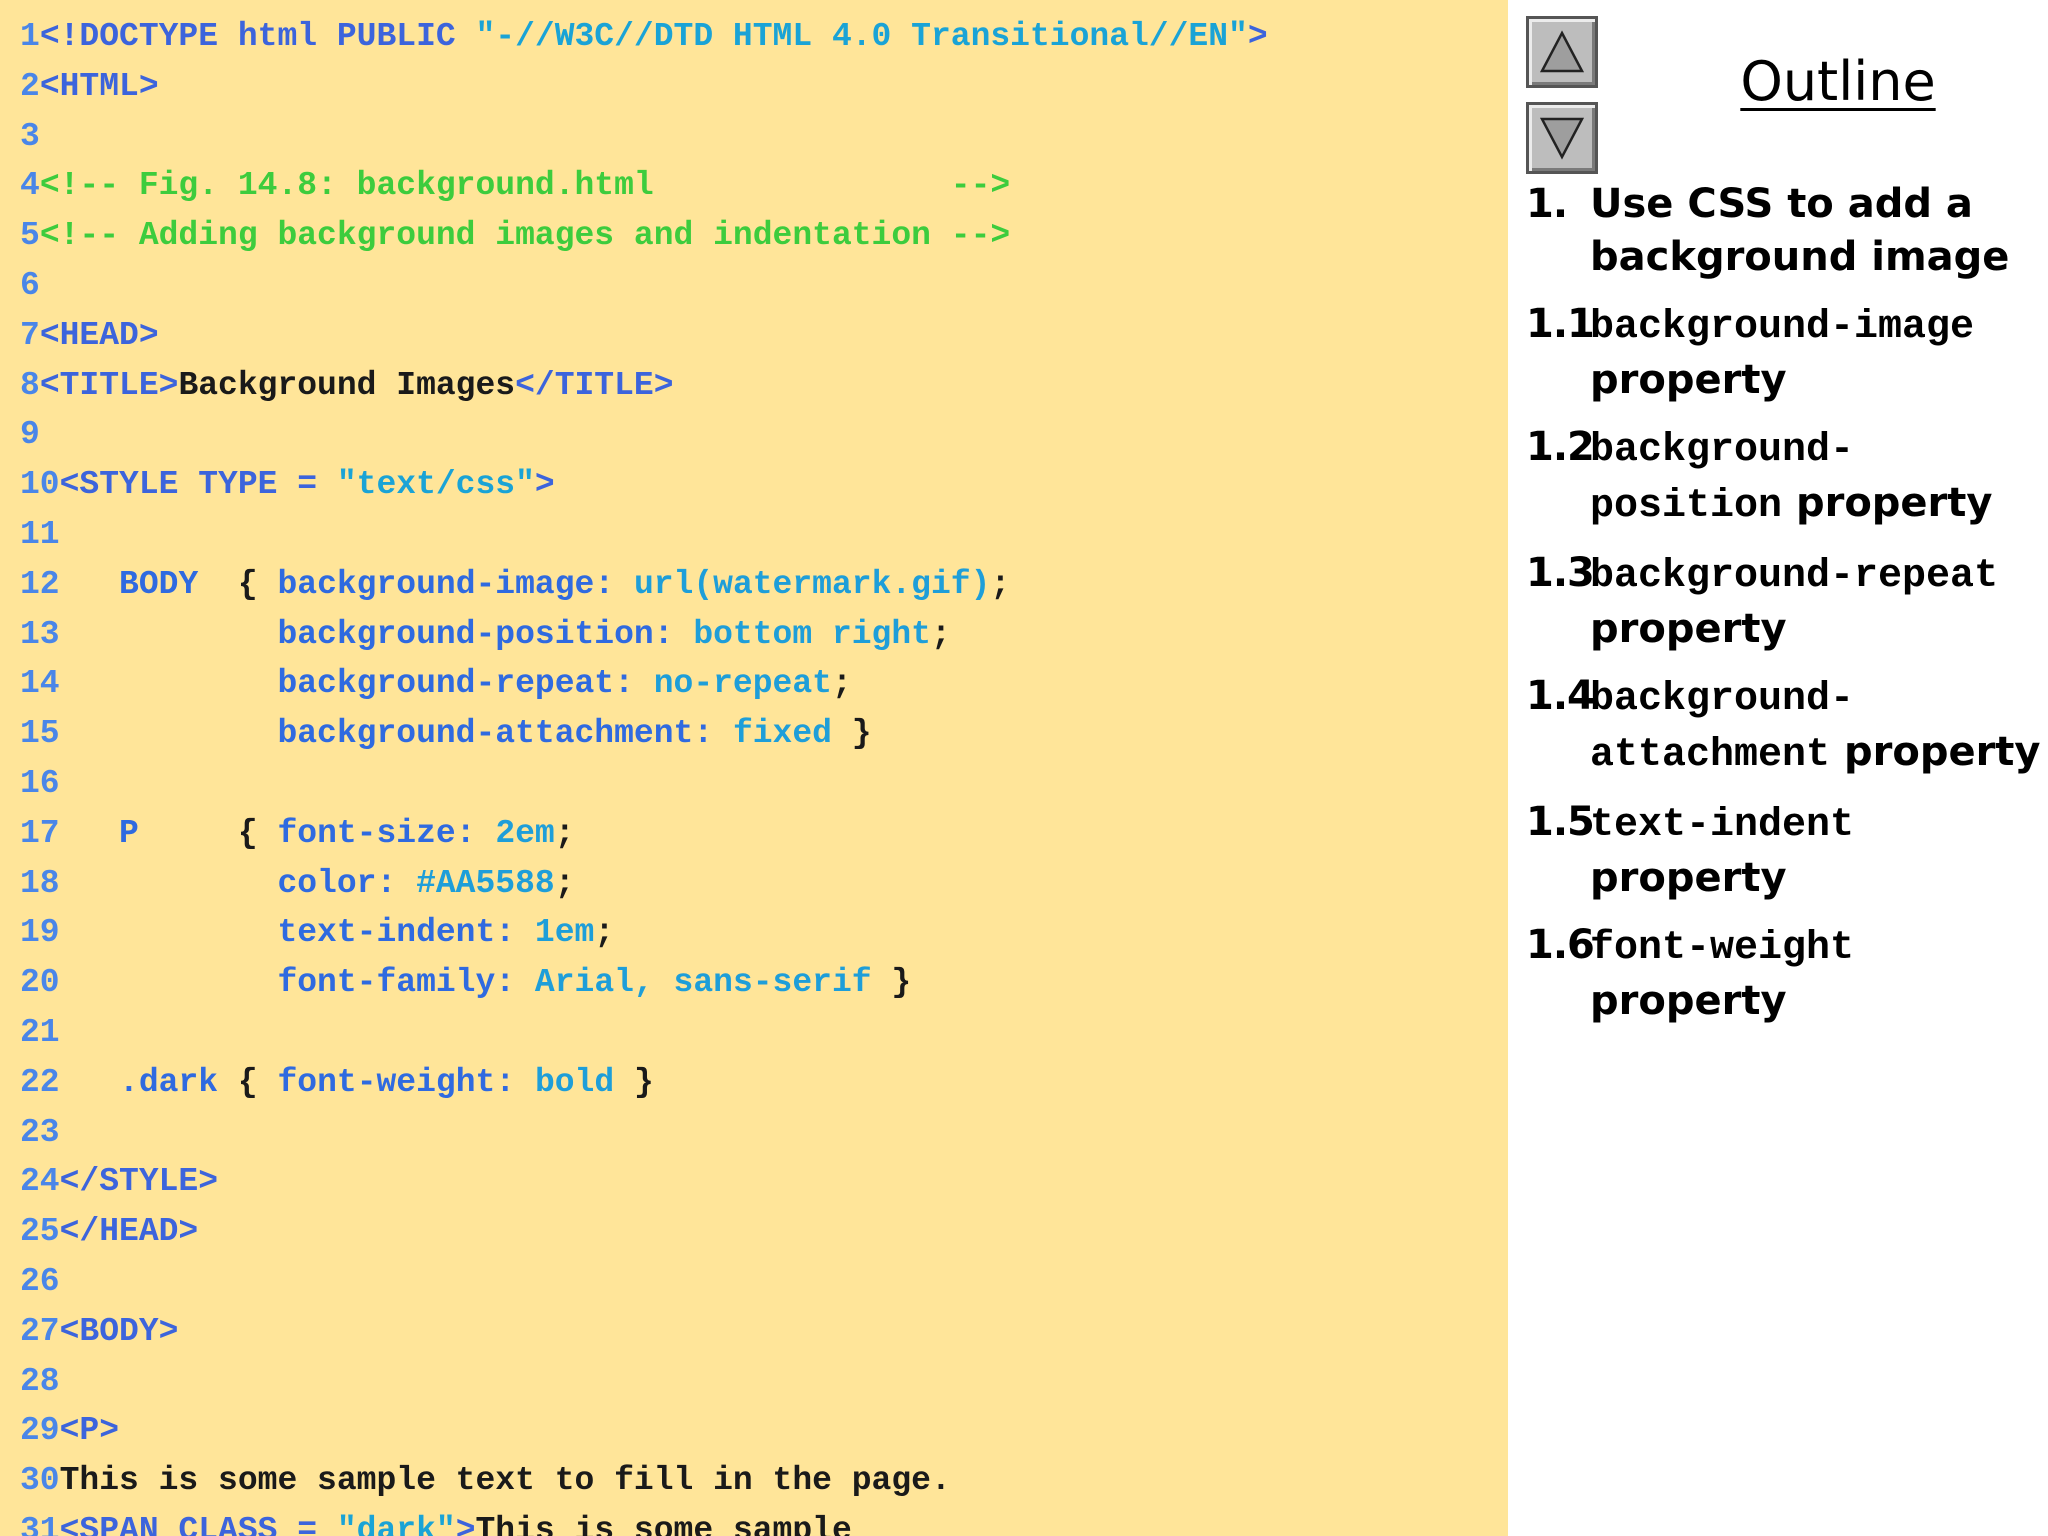  Describe the element at coordinates (30, 335) in the screenshot. I see `line-number: 7` at that location.